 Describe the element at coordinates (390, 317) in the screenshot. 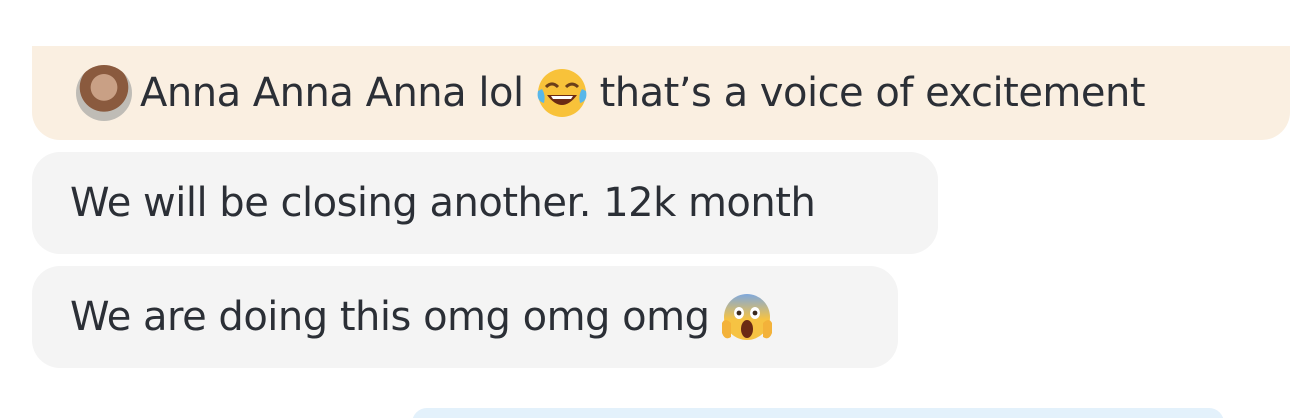

I see `message-text: We are doing this omg omg omg` at that location.